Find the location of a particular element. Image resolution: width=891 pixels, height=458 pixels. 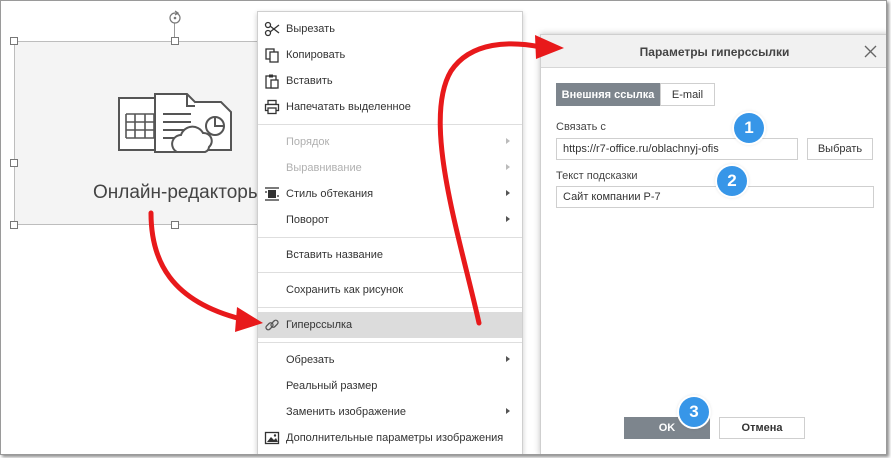

link-url-input: https://r7-office.ru/oblachnyj-ofis is located at coordinates (677, 149).